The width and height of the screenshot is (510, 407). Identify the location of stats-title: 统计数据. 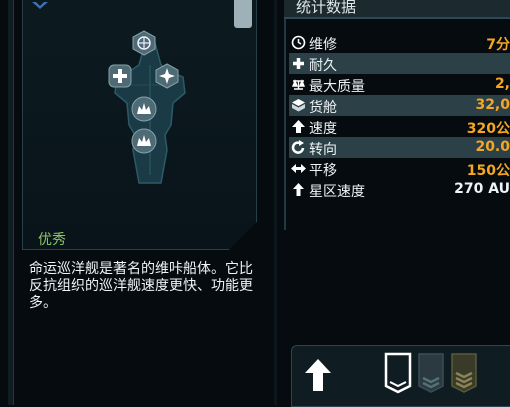
(326, 8).